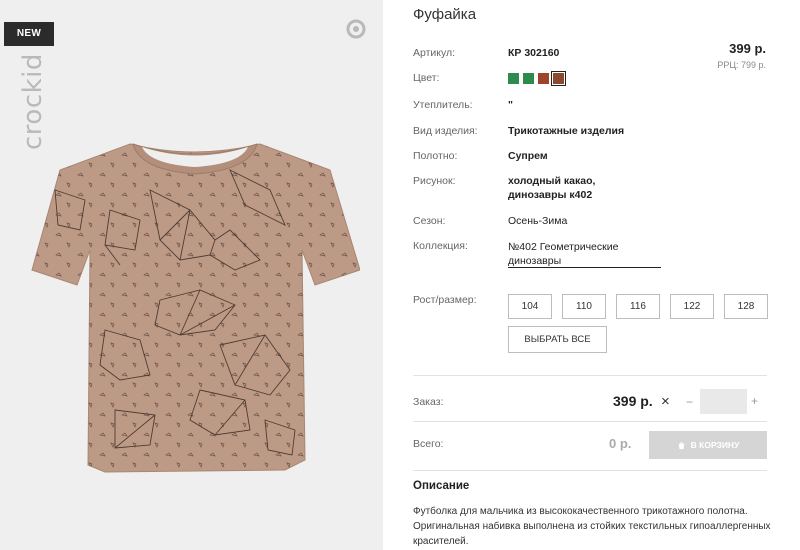  What do you see at coordinates (429, 221) in the screenshot?
I see `season-label: Сезон:` at bounding box center [429, 221].